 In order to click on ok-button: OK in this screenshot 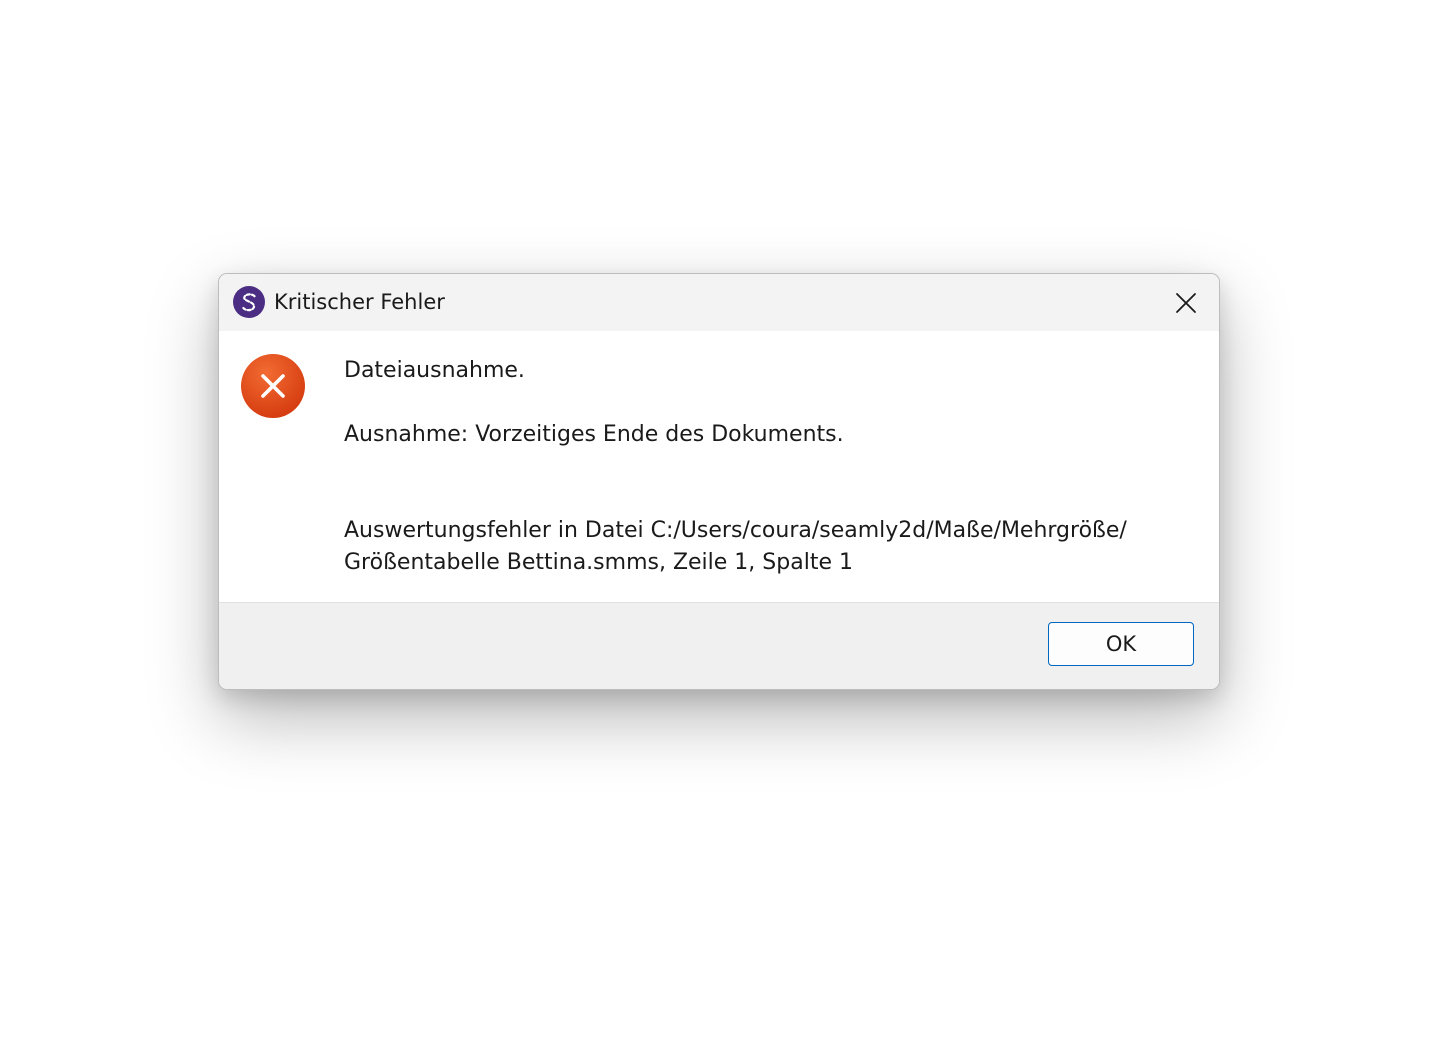, I will do `click(1121, 644)`.